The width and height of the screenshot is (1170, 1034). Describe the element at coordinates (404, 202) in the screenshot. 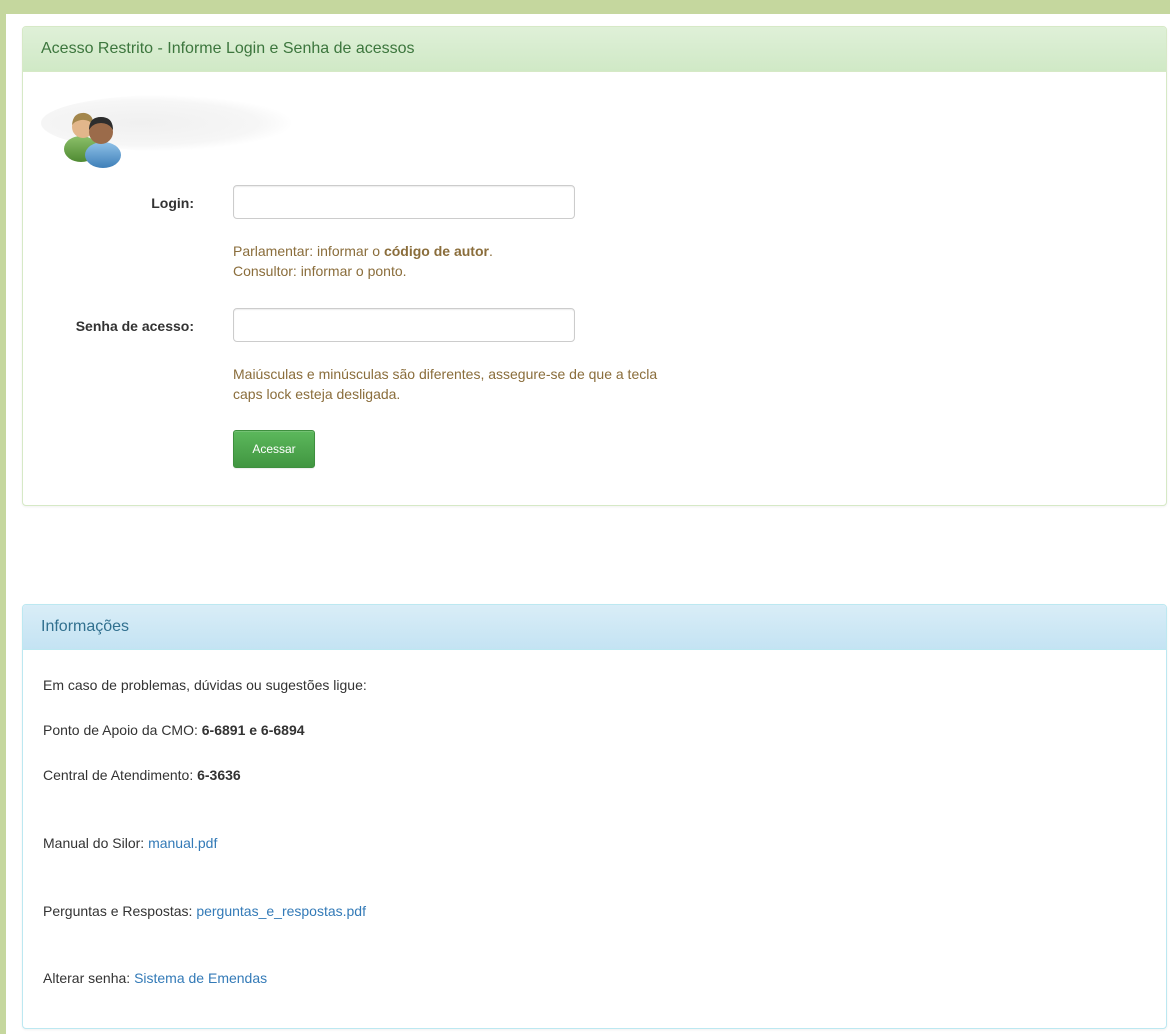

I see `login-input` at that location.